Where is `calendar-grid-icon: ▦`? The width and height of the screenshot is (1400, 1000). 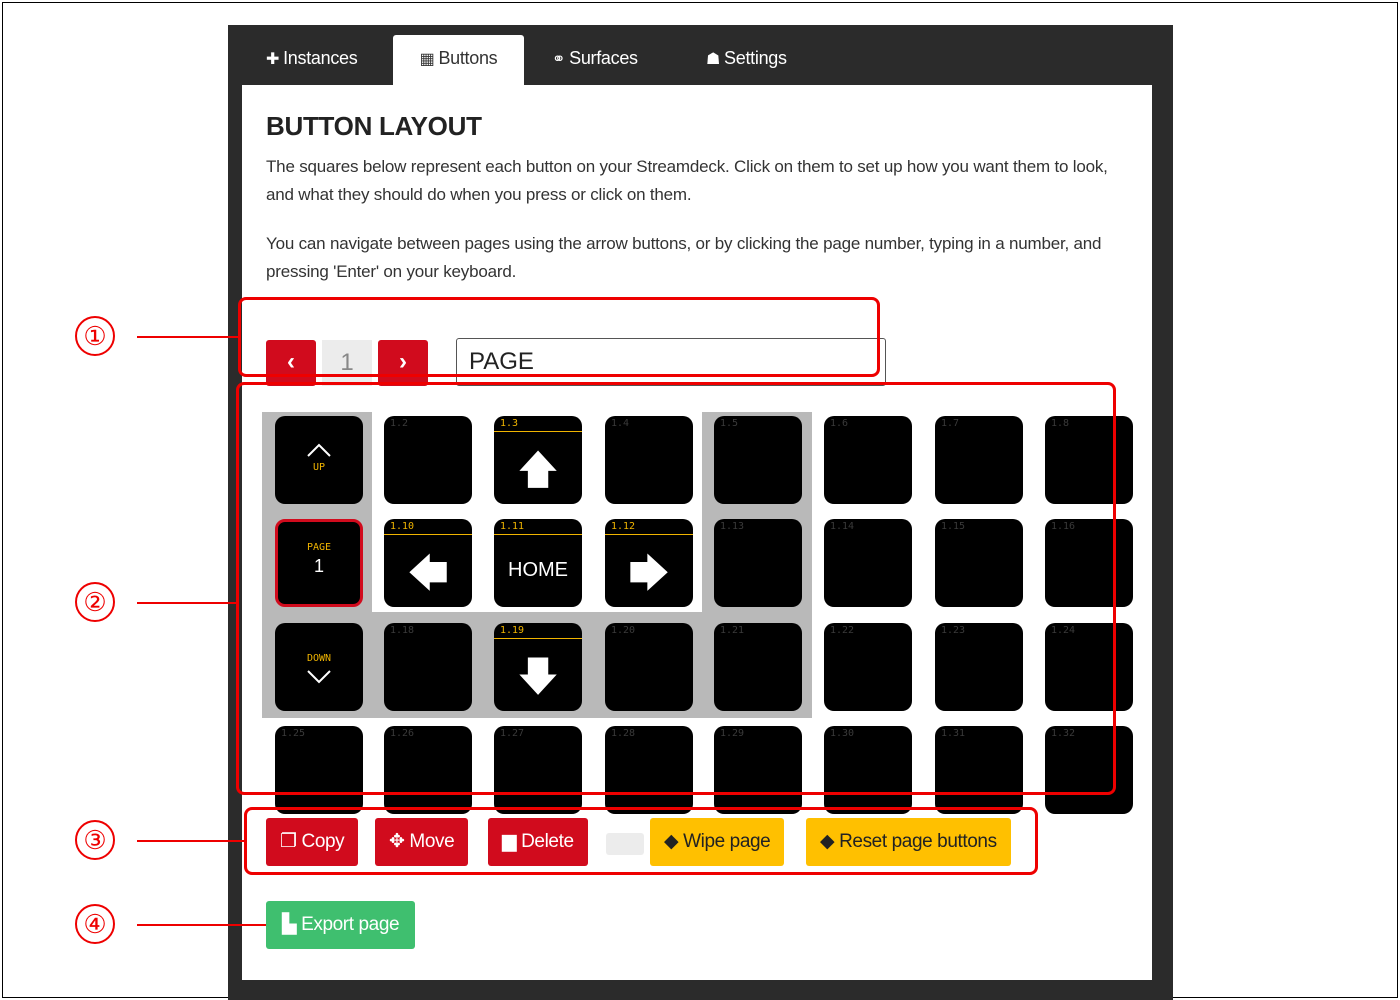 calendar-grid-icon: ▦ is located at coordinates (427, 59).